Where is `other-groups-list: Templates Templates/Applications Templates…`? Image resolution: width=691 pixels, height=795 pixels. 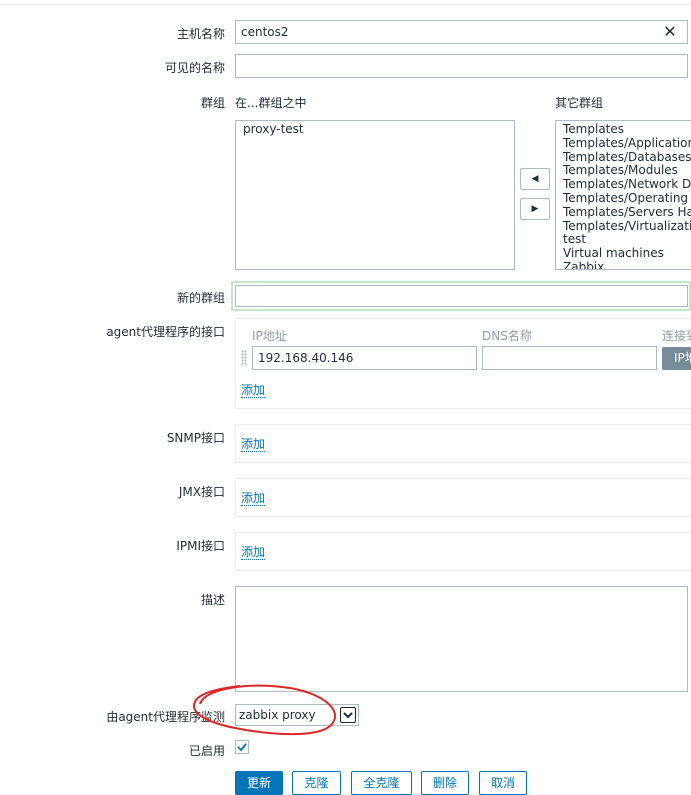 other-groups-list: Templates Templates/Applications Templates… is located at coordinates (623, 195).